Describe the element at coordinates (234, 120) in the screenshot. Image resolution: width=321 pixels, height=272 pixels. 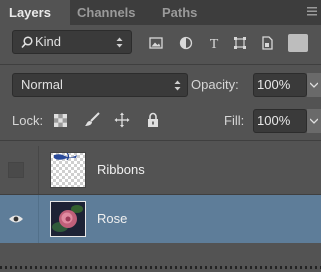
I see `fill-label: Fill:` at that location.